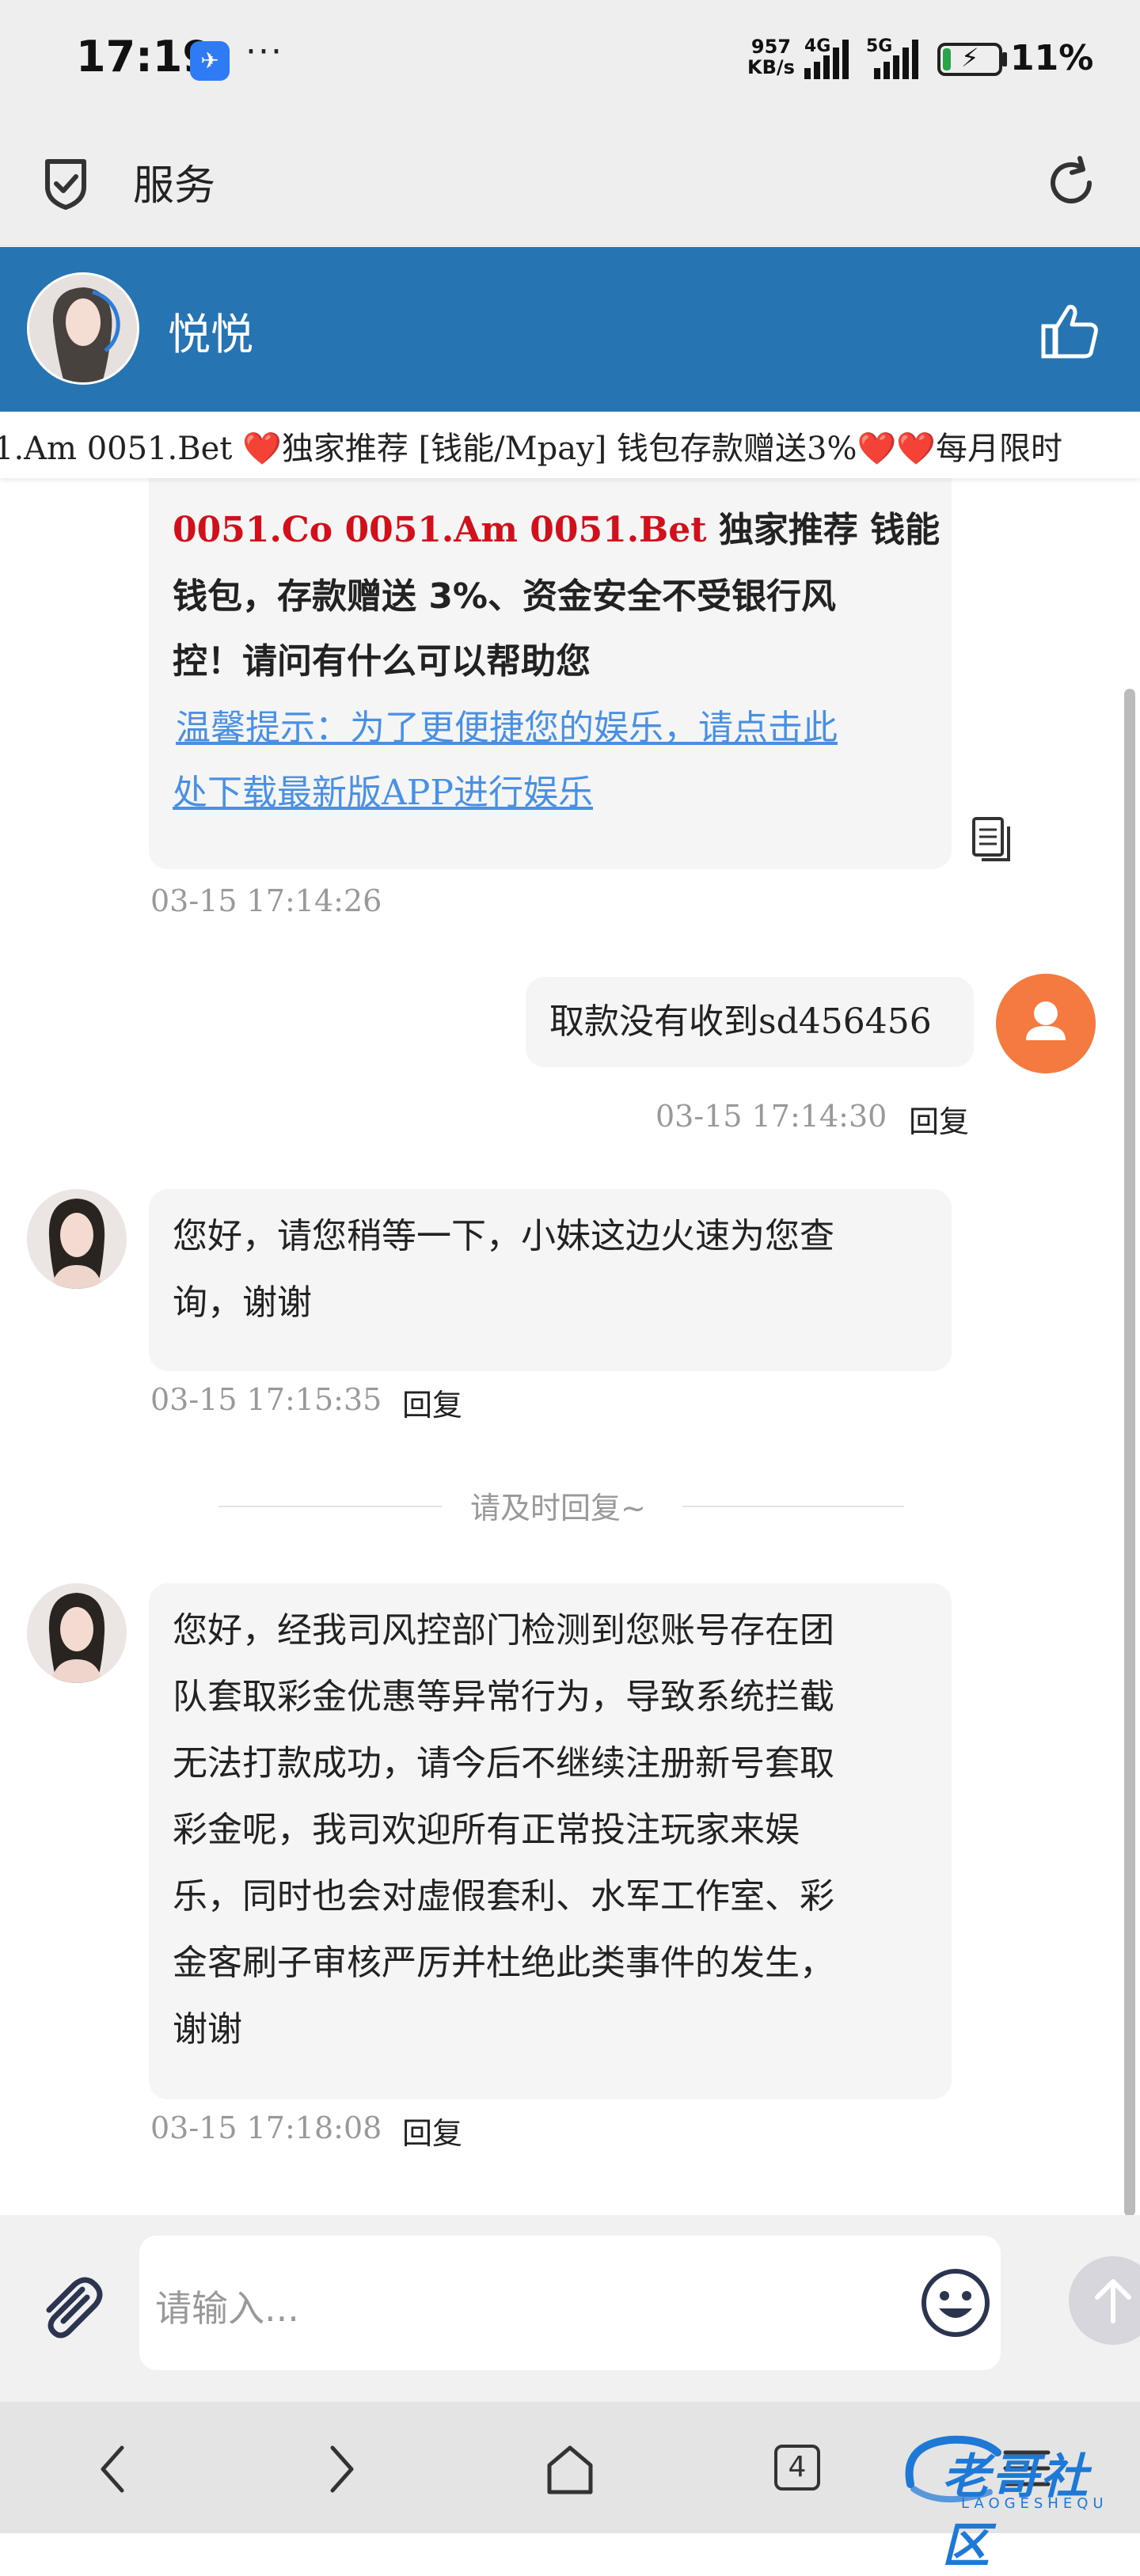  What do you see at coordinates (503, 1236) in the screenshot?
I see `message-line: 您好，请您稍等一下，小妹这边火速为您查` at bounding box center [503, 1236].